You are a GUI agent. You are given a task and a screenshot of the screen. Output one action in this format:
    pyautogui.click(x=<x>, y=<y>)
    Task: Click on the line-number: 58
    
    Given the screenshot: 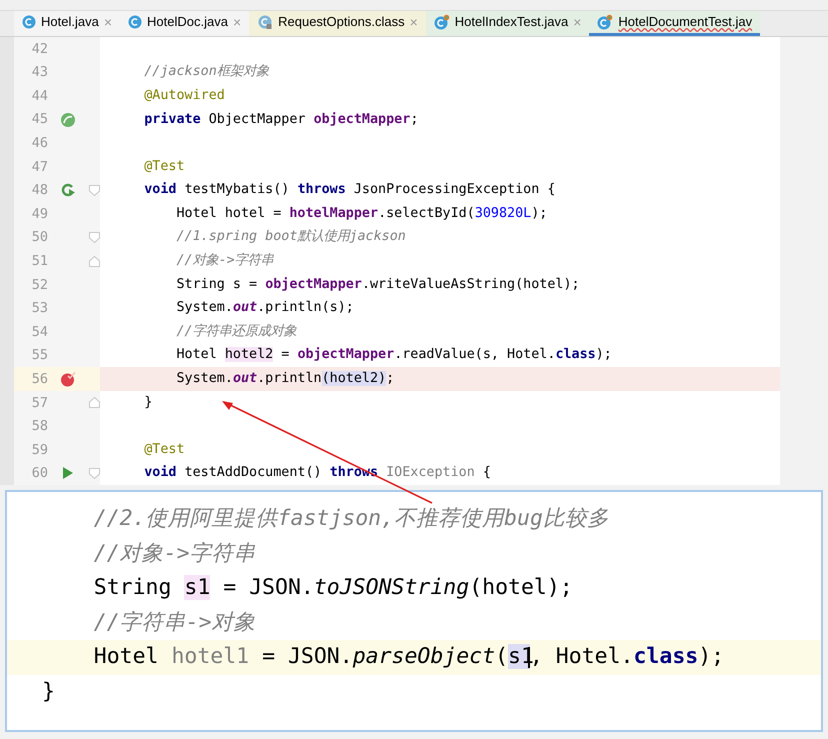 What is the action you would take?
    pyautogui.click(x=39, y=426)
    